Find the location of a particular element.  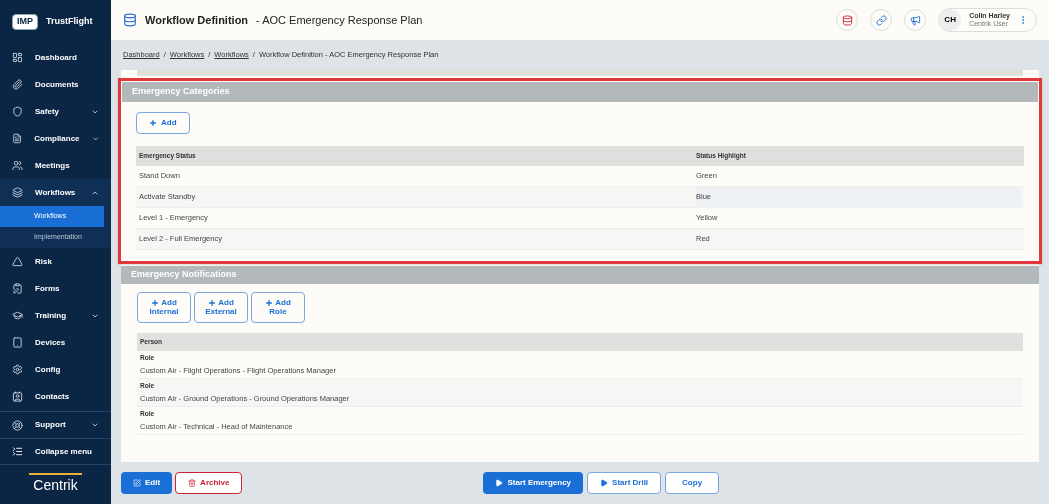

stack-icon is located at coordinates (847, 20).